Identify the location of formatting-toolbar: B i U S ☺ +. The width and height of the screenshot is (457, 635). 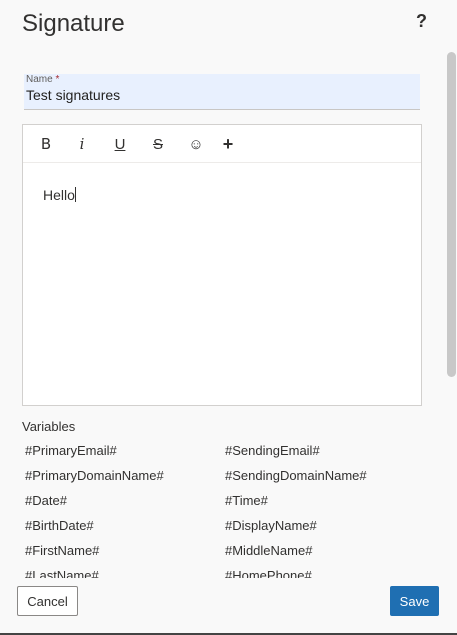
(222, 144).